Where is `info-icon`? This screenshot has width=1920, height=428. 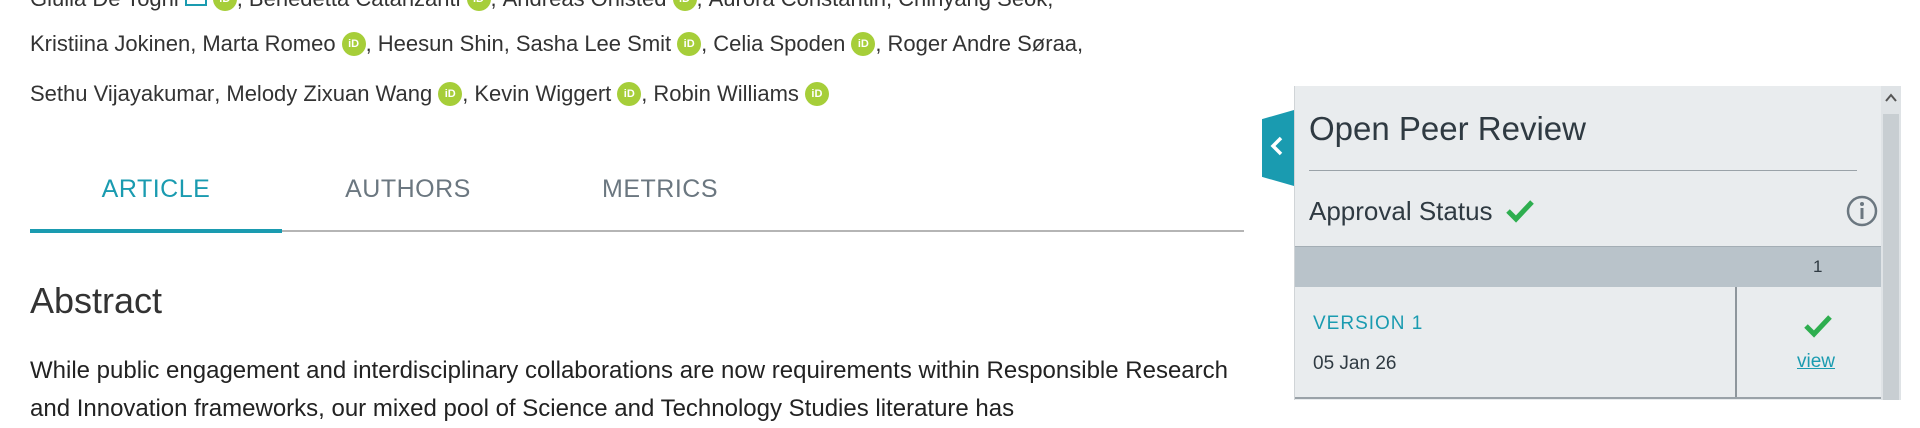 info-icon is located at coordinates (1862, 211).